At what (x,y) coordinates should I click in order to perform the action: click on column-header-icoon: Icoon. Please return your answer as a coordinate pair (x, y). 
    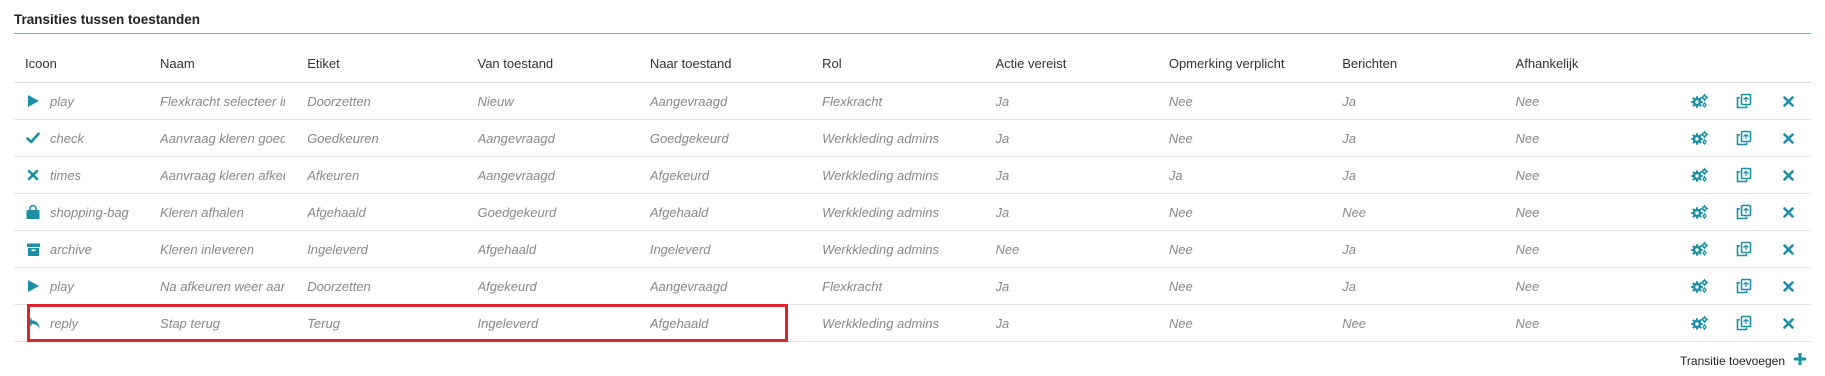
    Looking at the image, I should click on (82, 64).